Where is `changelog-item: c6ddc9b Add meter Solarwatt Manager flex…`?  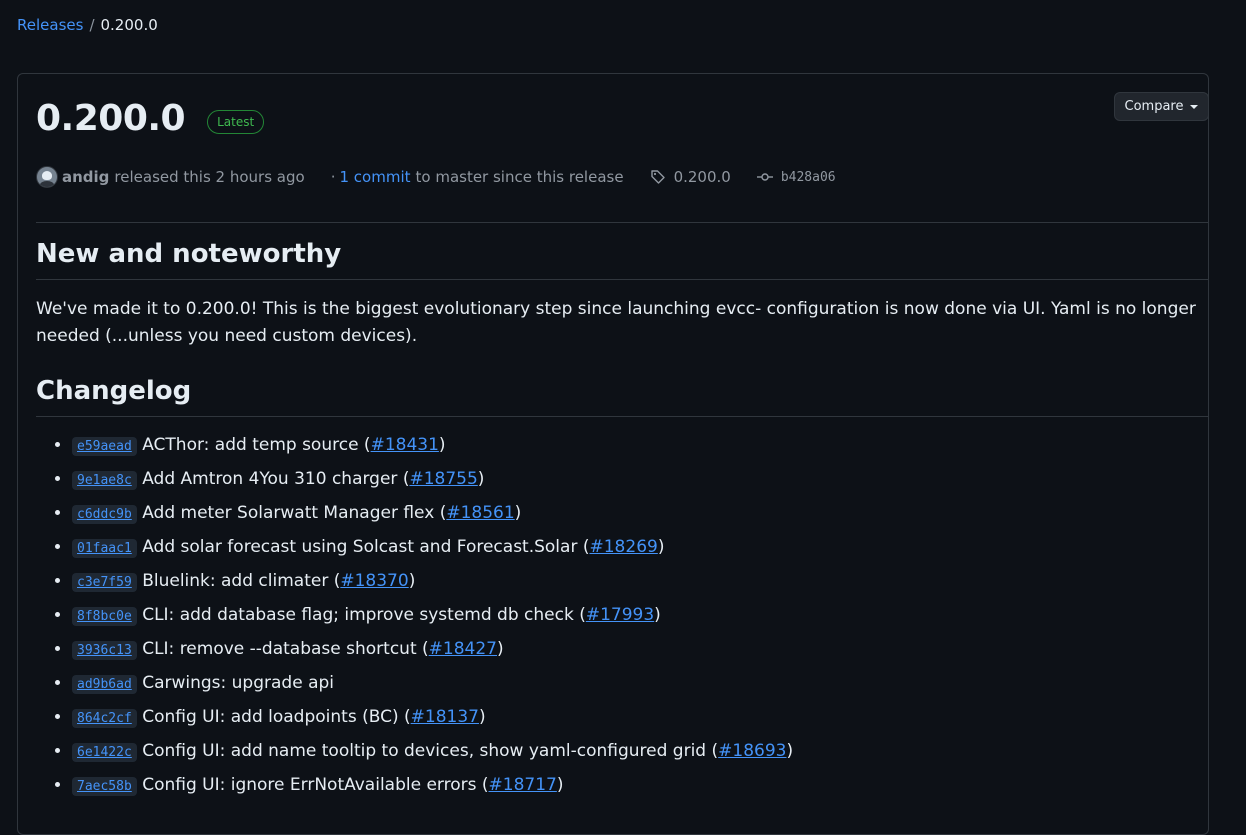 changelog-item: c6ddc9b Add meter Solarwatt Manager flex… is located at coordinates (640, 514).